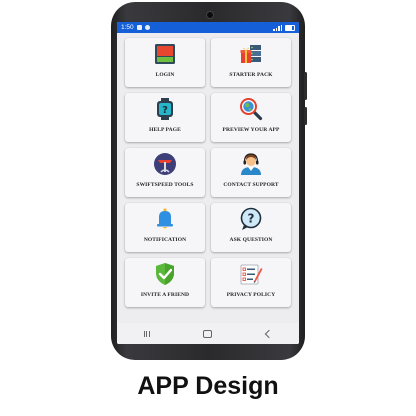 The image size is (416, 416). Describe the element at coordinates (290, 27) in the screenshot. I see `battery-icon` at that location.